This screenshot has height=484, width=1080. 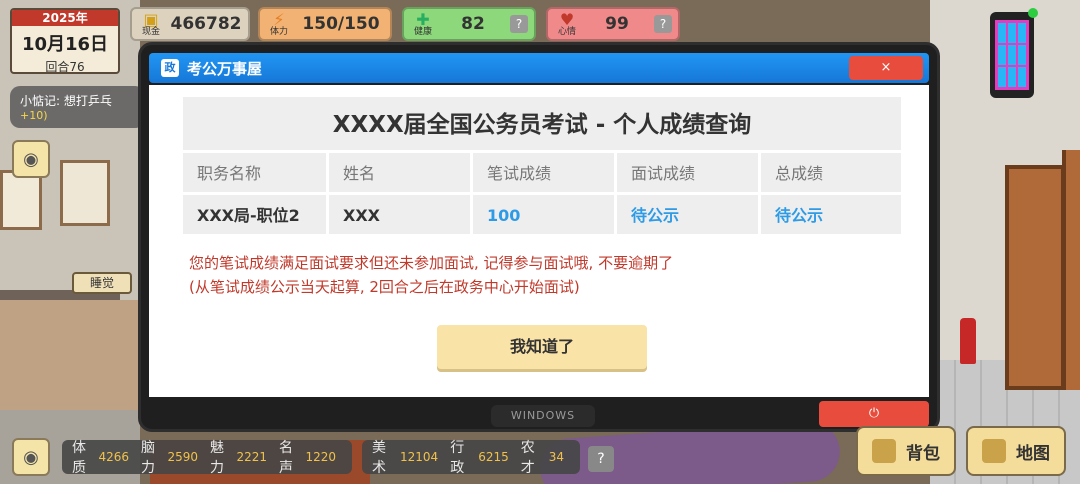 I want to click on stamina-meter: ⚡ 体力 150/150, so click(x=325, y=24).